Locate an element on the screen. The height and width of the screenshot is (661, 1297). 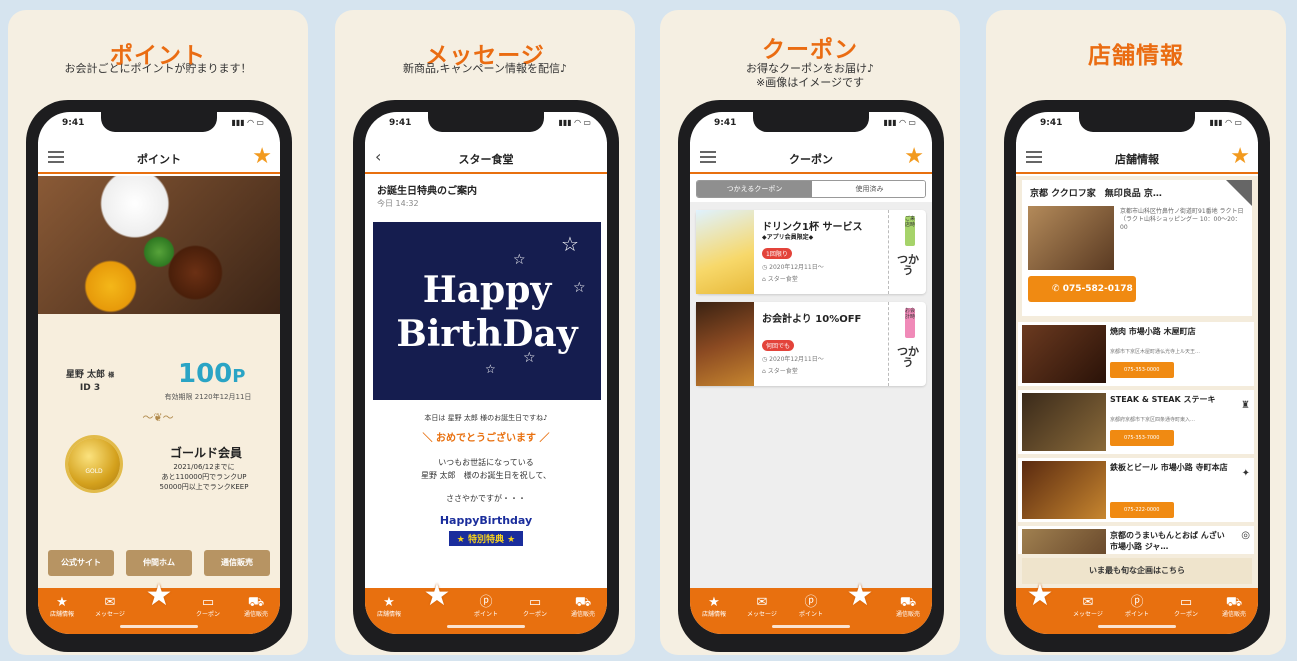
tab-label: 店舗情報 is located at coordinates (61, 614).